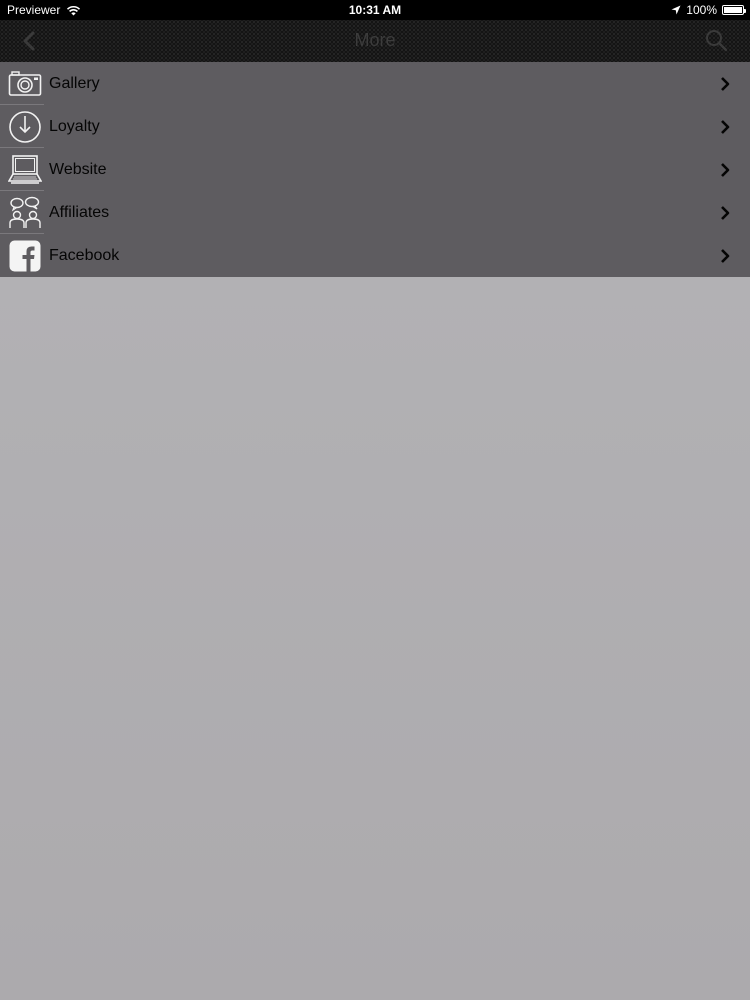 The height and width of the screenshot is (1000, 750). I want to click on menu-item-website: Website, so click(375, 169).